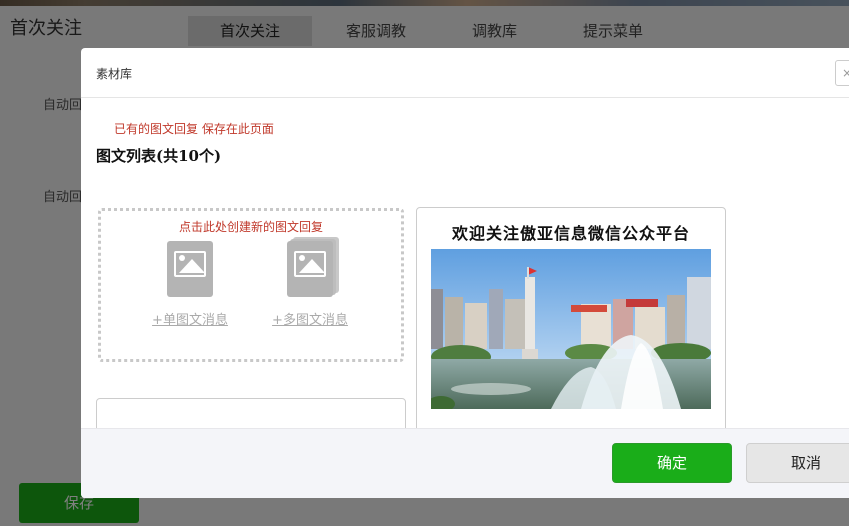 The width and height of the screenshot is (849, 526). What do you see at coordinates (310, 318) in the screenshot?
I see `multi-news-link: +多图文消息` at bounding box center [310, 318].